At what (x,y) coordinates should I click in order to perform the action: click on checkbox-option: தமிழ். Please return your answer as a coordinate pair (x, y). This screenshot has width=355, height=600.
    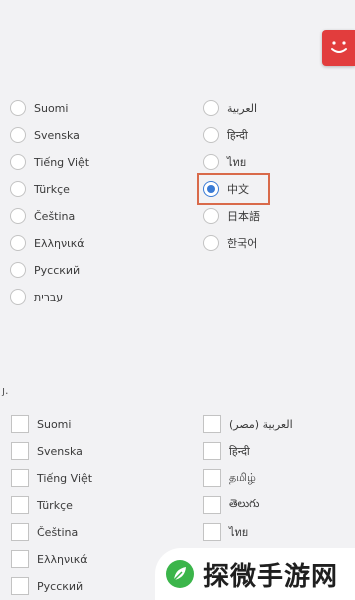
    Looking at the image, I should click on (229, 478).